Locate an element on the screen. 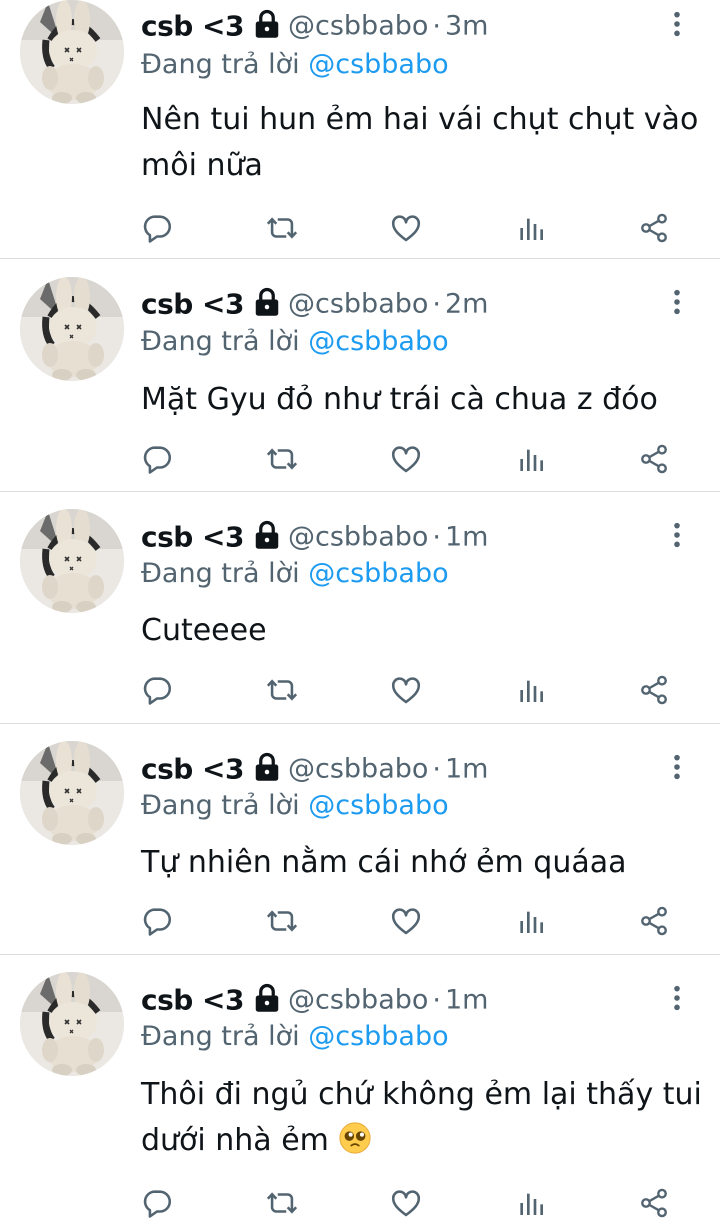  tweet-text: Tự nhiên nằm cái nhớ ẻm quáaa is located at coordinates (423, 863).